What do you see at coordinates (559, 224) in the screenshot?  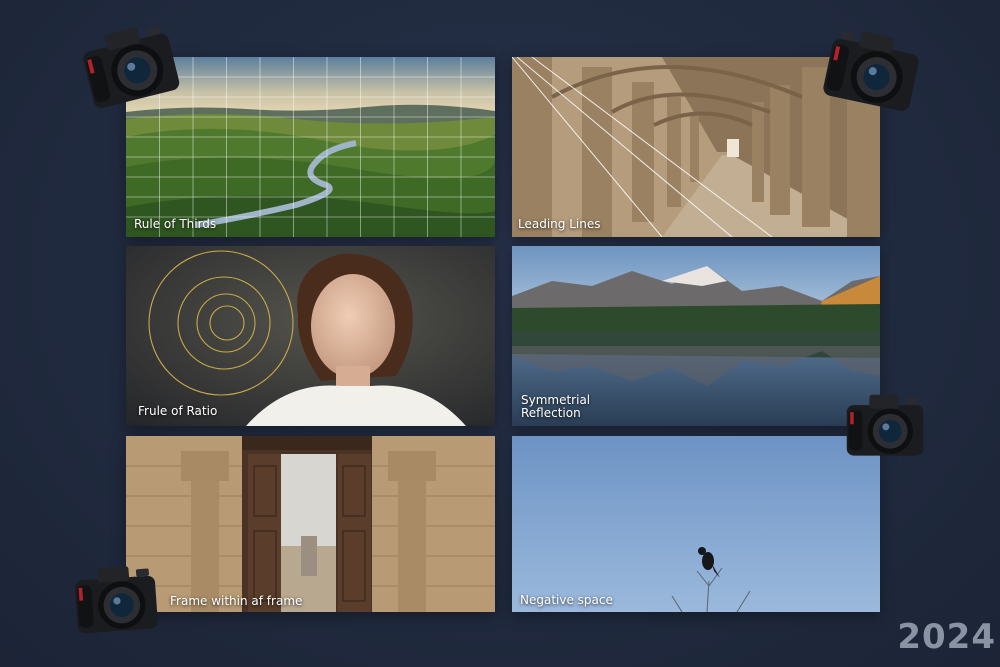 I see `panel-caption: Leading Lines` at bounding box center [559, 224].